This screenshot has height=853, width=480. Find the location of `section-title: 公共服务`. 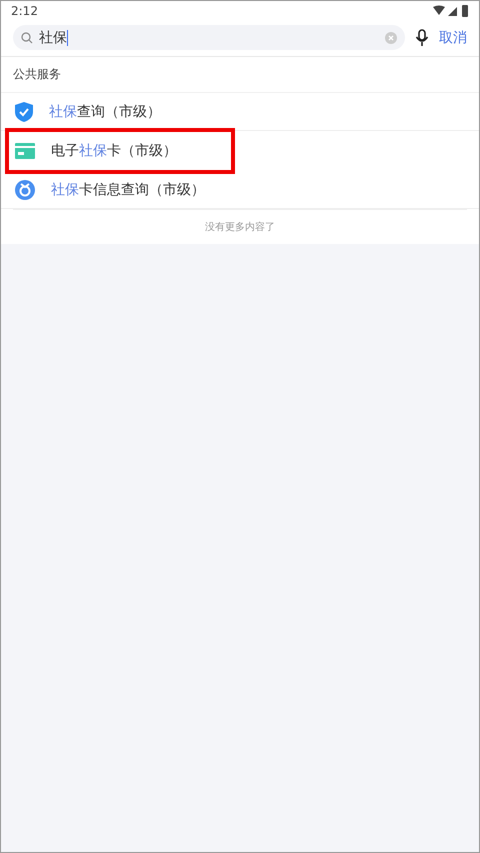

section-title: 公共服务 is located at coordinates (240, 75).